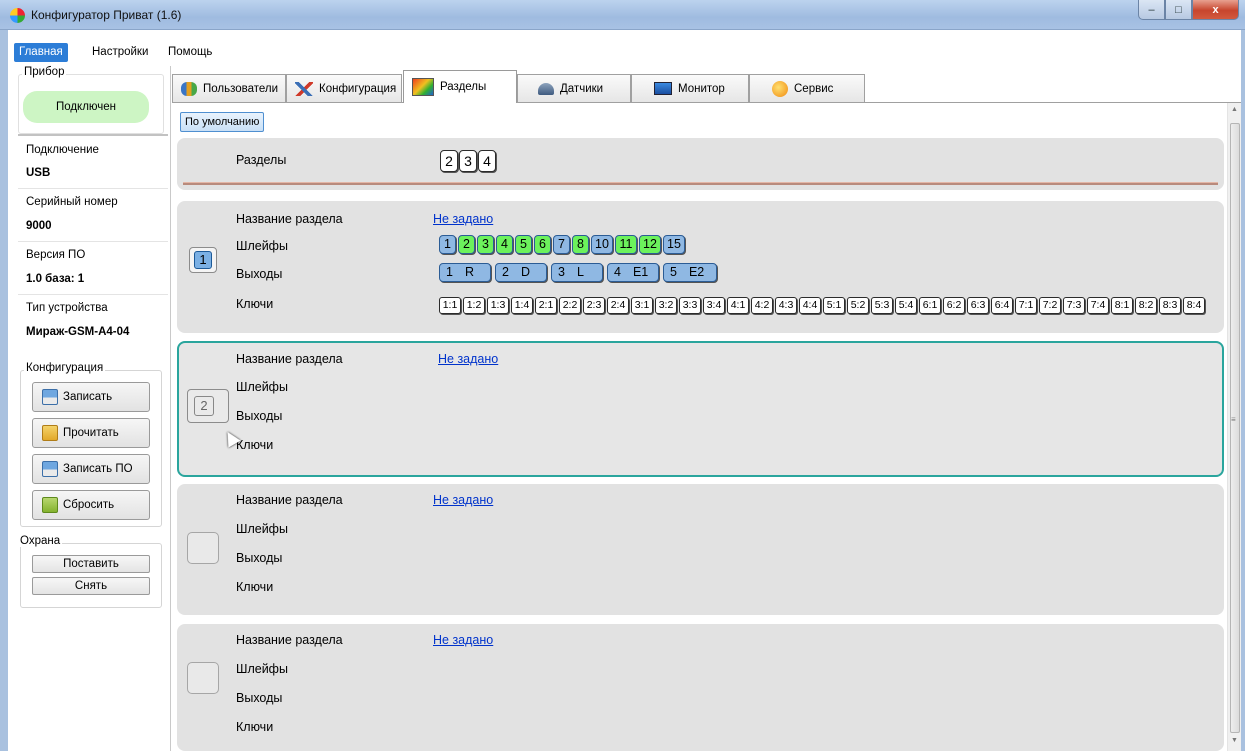  What do you see at coordinates (690, 272) in the screenshot?
I see `output-chip-5: 5 E2` at bounding box center [690, 272].